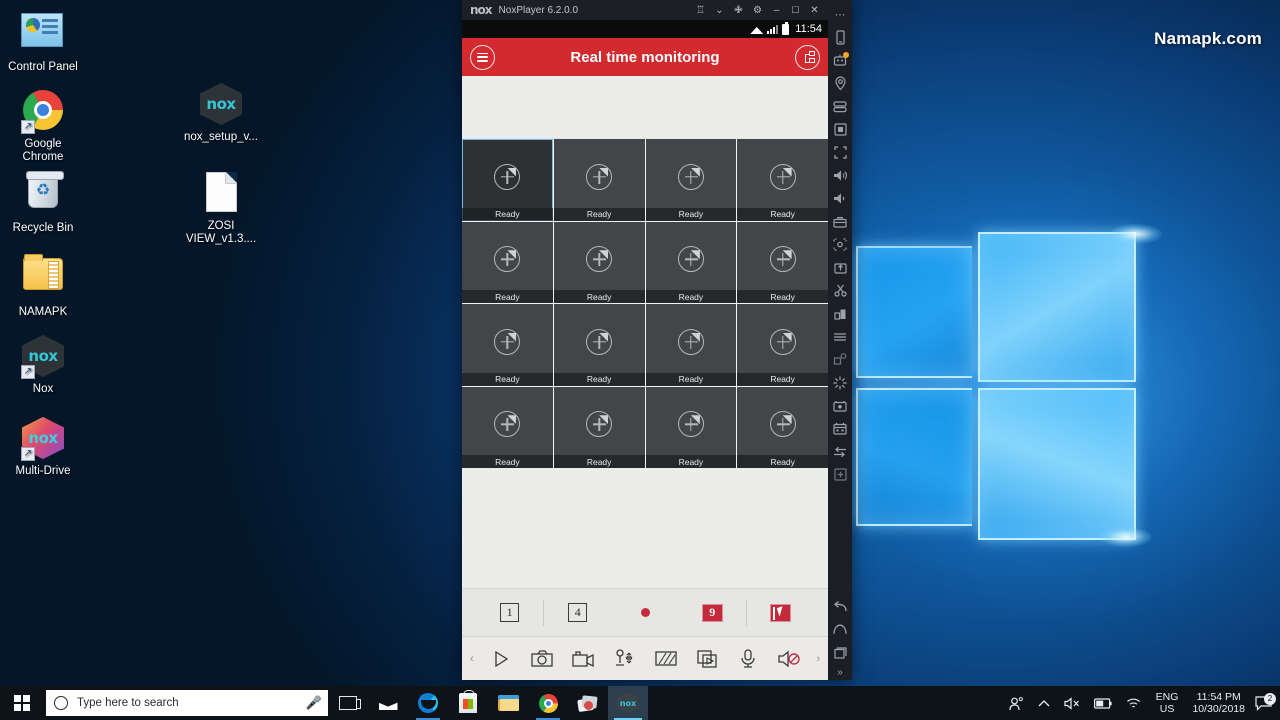  I want to click on camera-icon, so click(541, 659).